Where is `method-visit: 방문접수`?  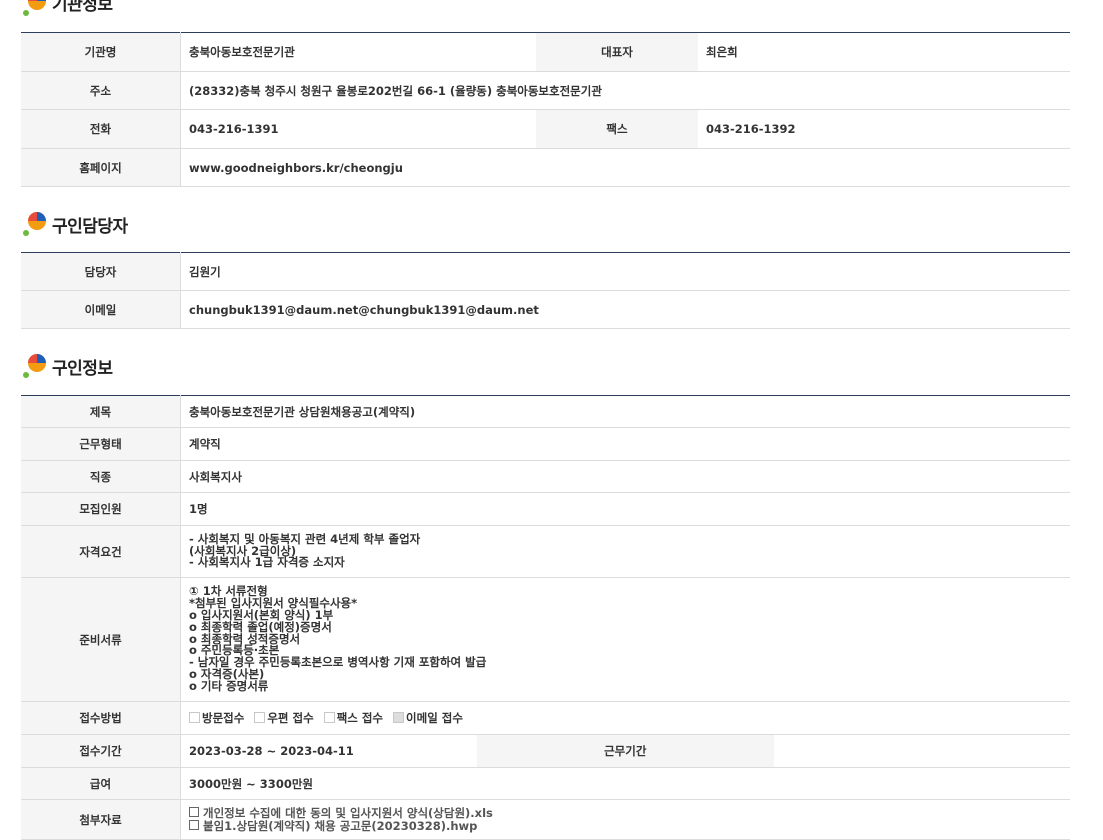 method-visit: 방문접수 is located at coordinates (216, 718).